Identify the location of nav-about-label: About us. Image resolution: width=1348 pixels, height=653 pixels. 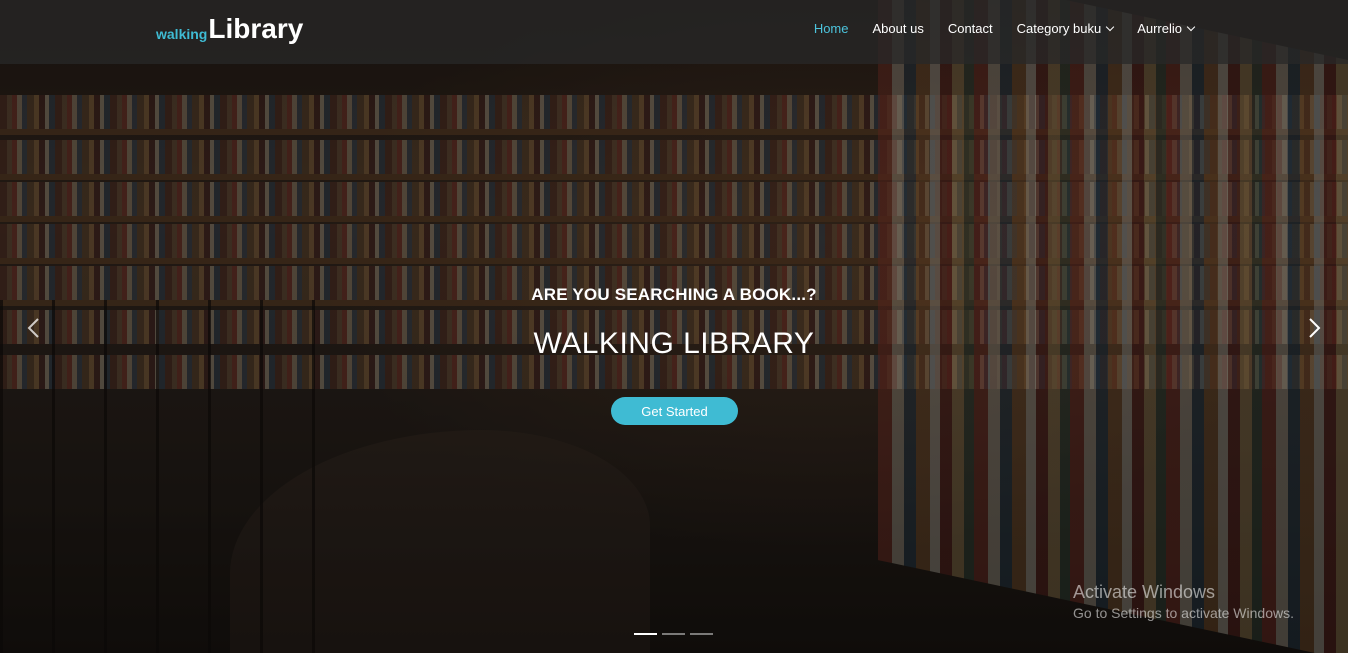
(898, 28).